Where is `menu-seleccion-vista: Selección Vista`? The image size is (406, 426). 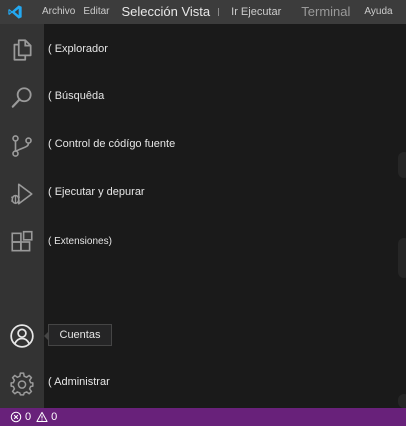
menu-seleccion-vista: Selección Vista is located at coordinates (165, 12).